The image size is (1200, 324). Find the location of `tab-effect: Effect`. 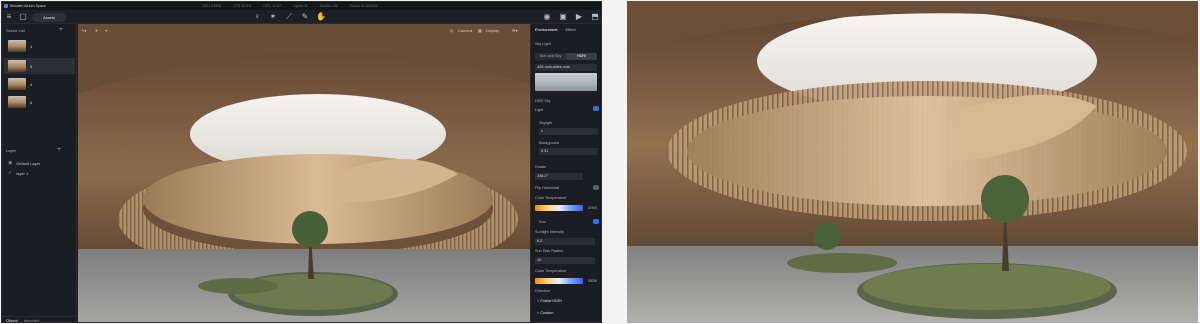

tab-effect: Effect is located at coordinates (570, 29).